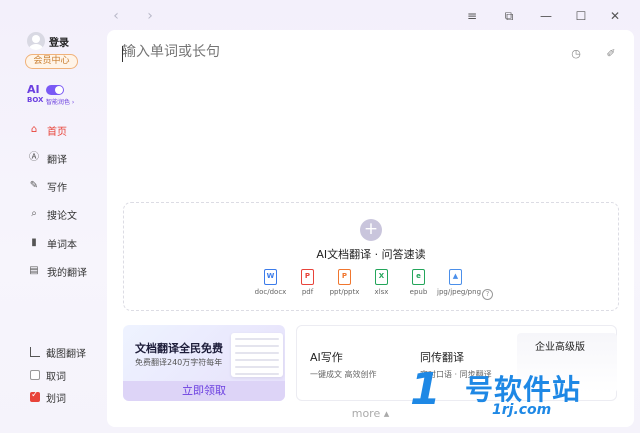 The width and height of the screenshot is (640, 433). I want to click on word-select-label: 划词, so click(56, 399).